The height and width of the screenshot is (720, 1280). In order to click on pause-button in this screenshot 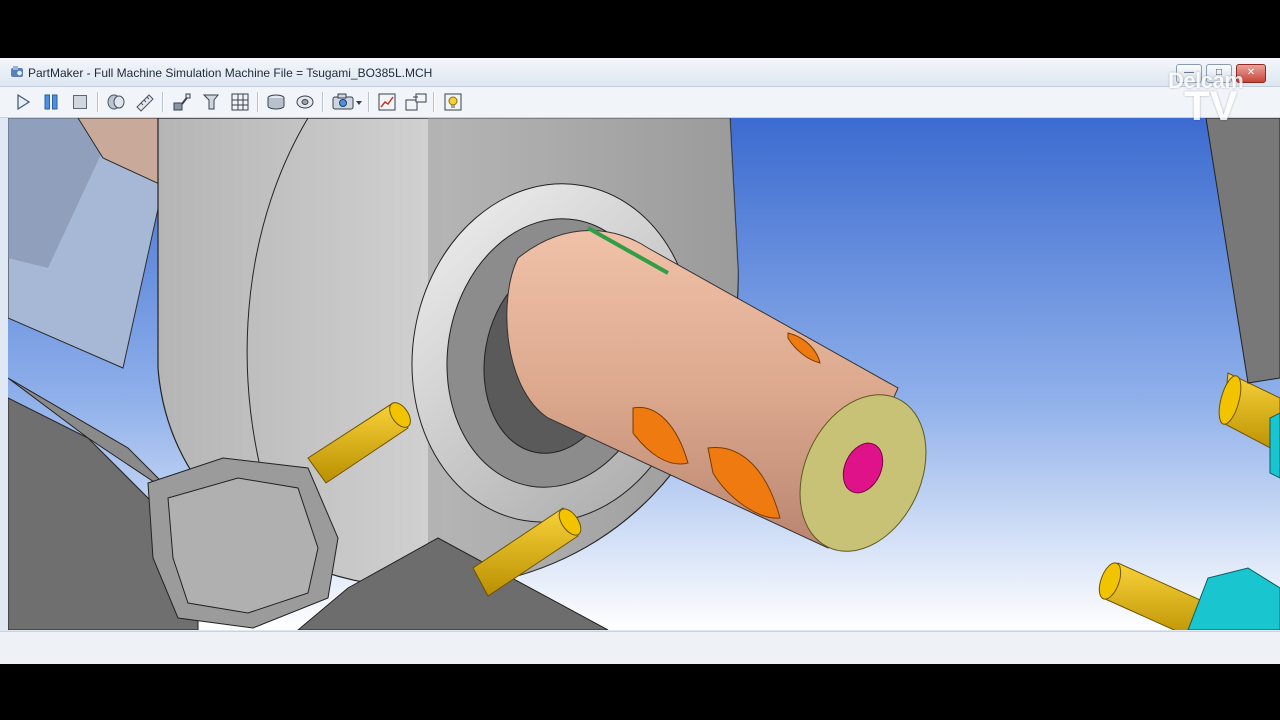, I will do `click(51, 102)`.